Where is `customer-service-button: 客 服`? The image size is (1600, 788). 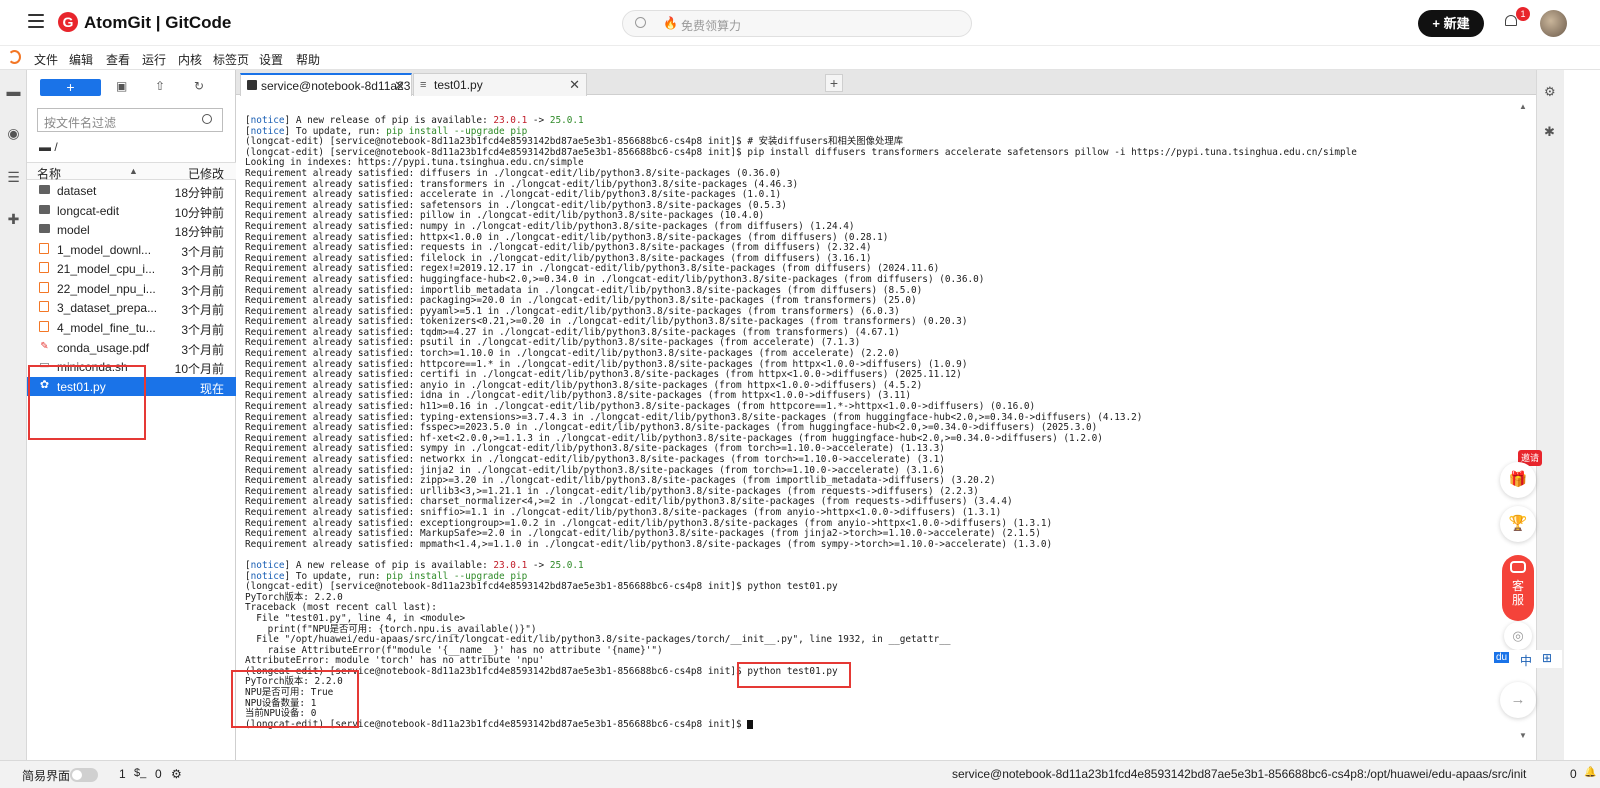 customer-service-button: 客 服 is located at coordinates (1518, 588).